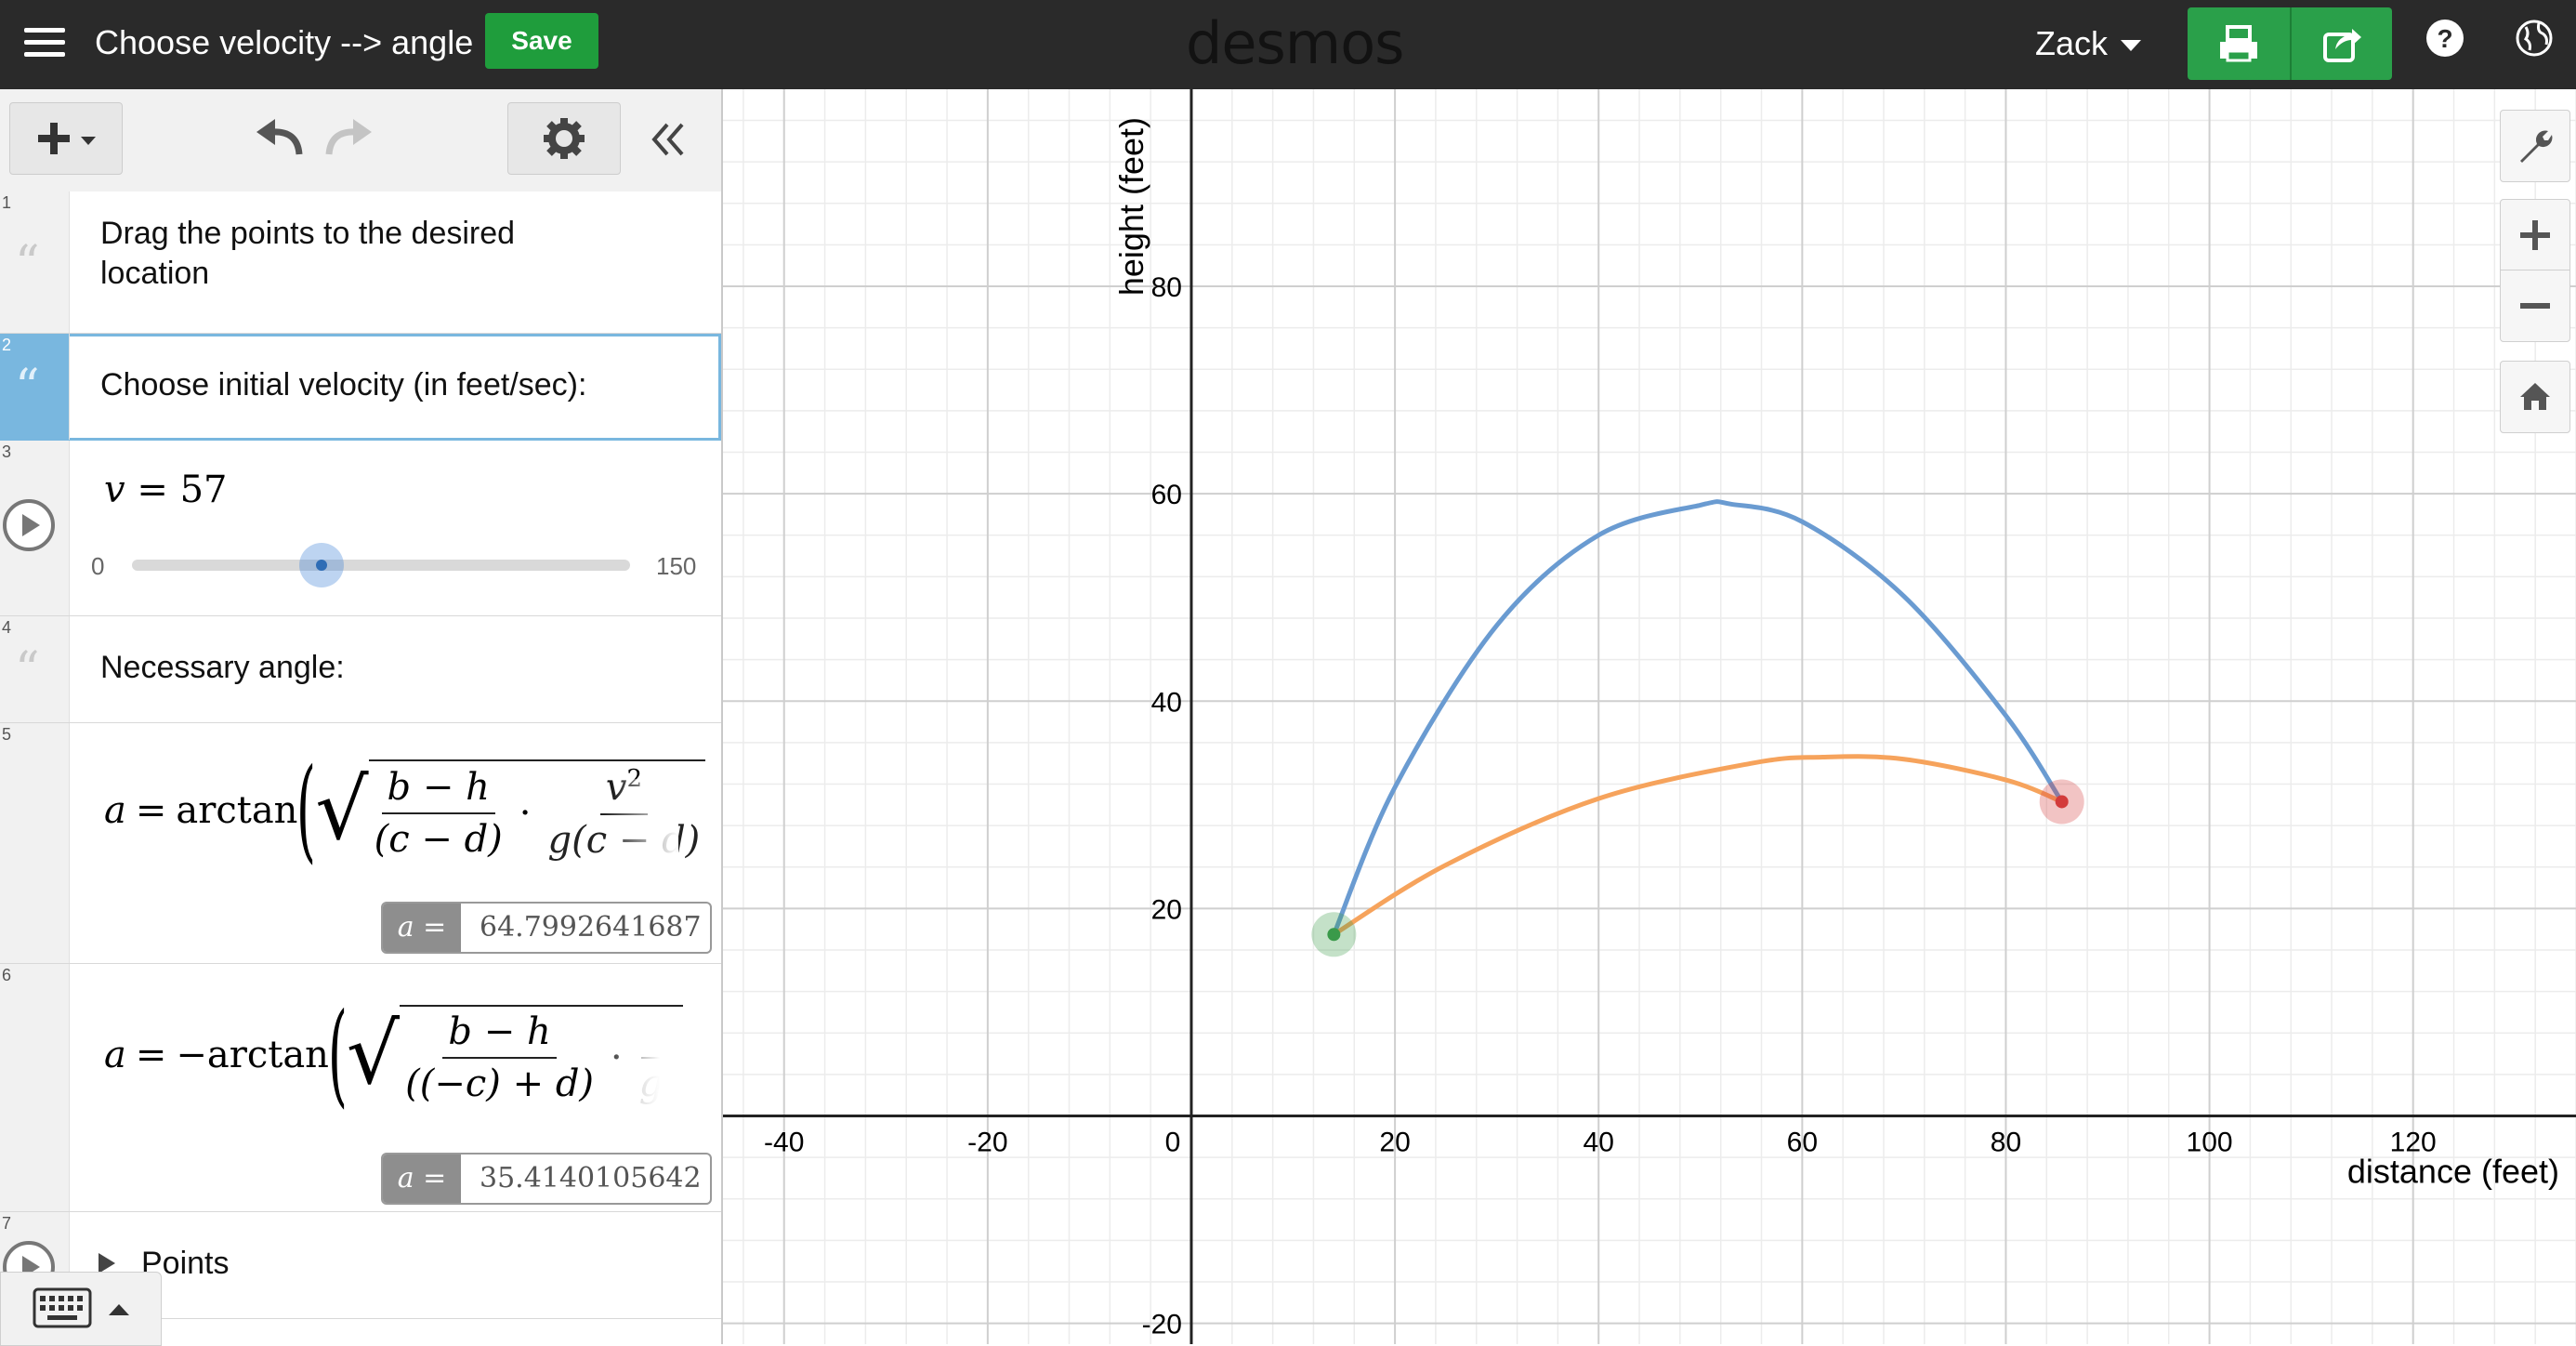  Describe the element at coordinates (29, 525) in the screenshot. I see `play-icon` at that location.